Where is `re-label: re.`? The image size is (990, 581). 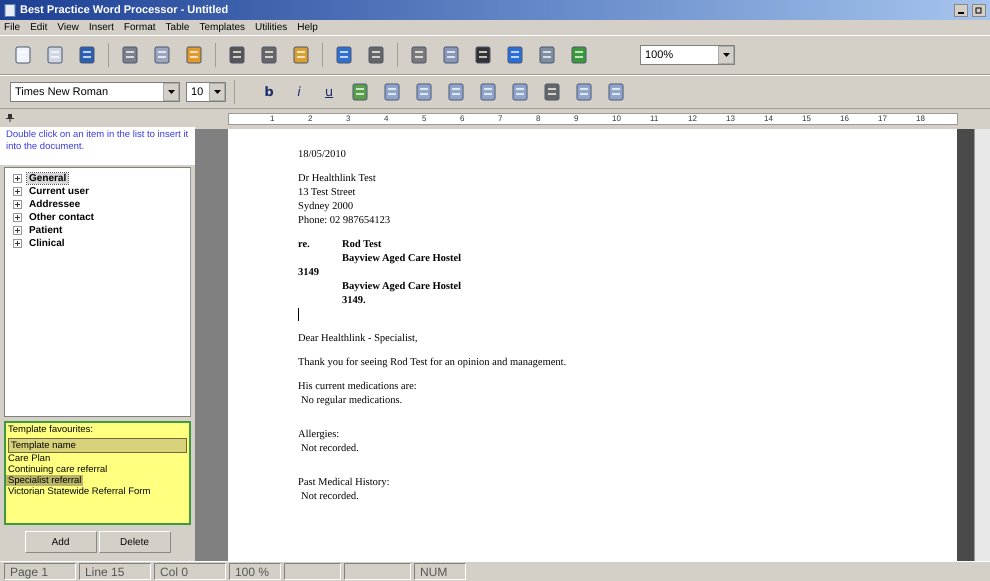 re-label: re. is located at coordinates (304, 244).